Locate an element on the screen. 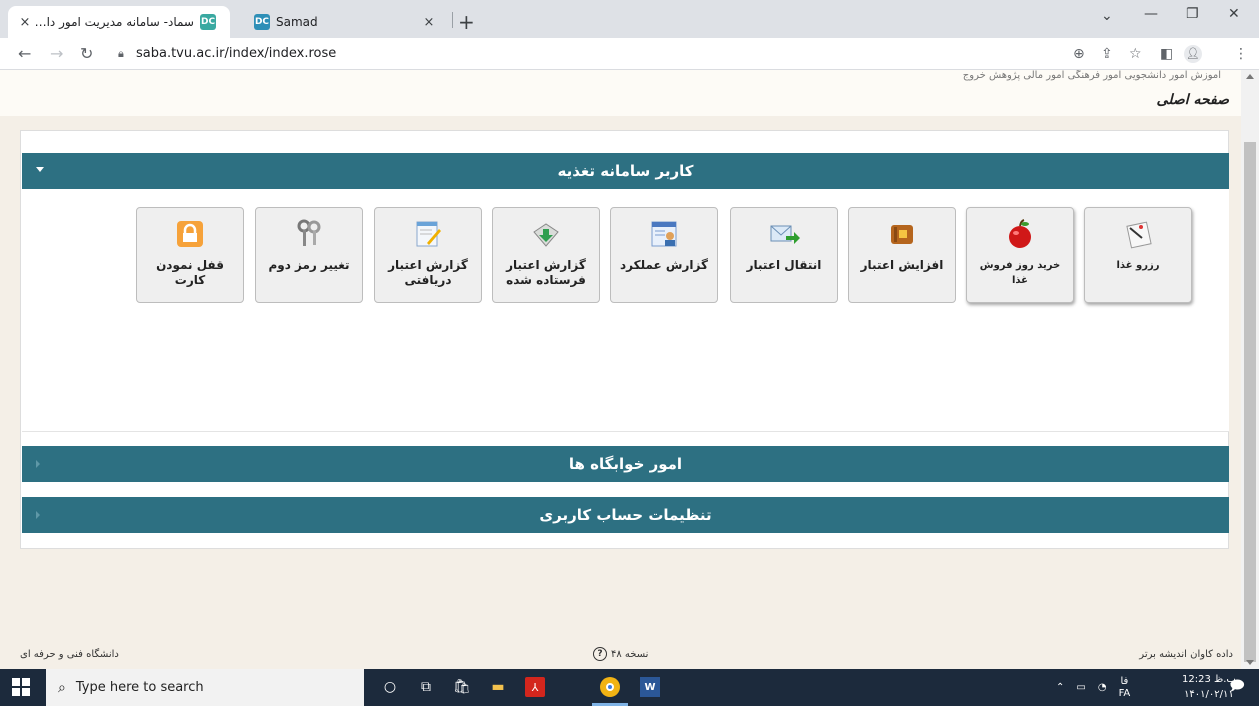 This screenshot has height=706, width=1259. tab-divider is located at coordinates (452, 20).